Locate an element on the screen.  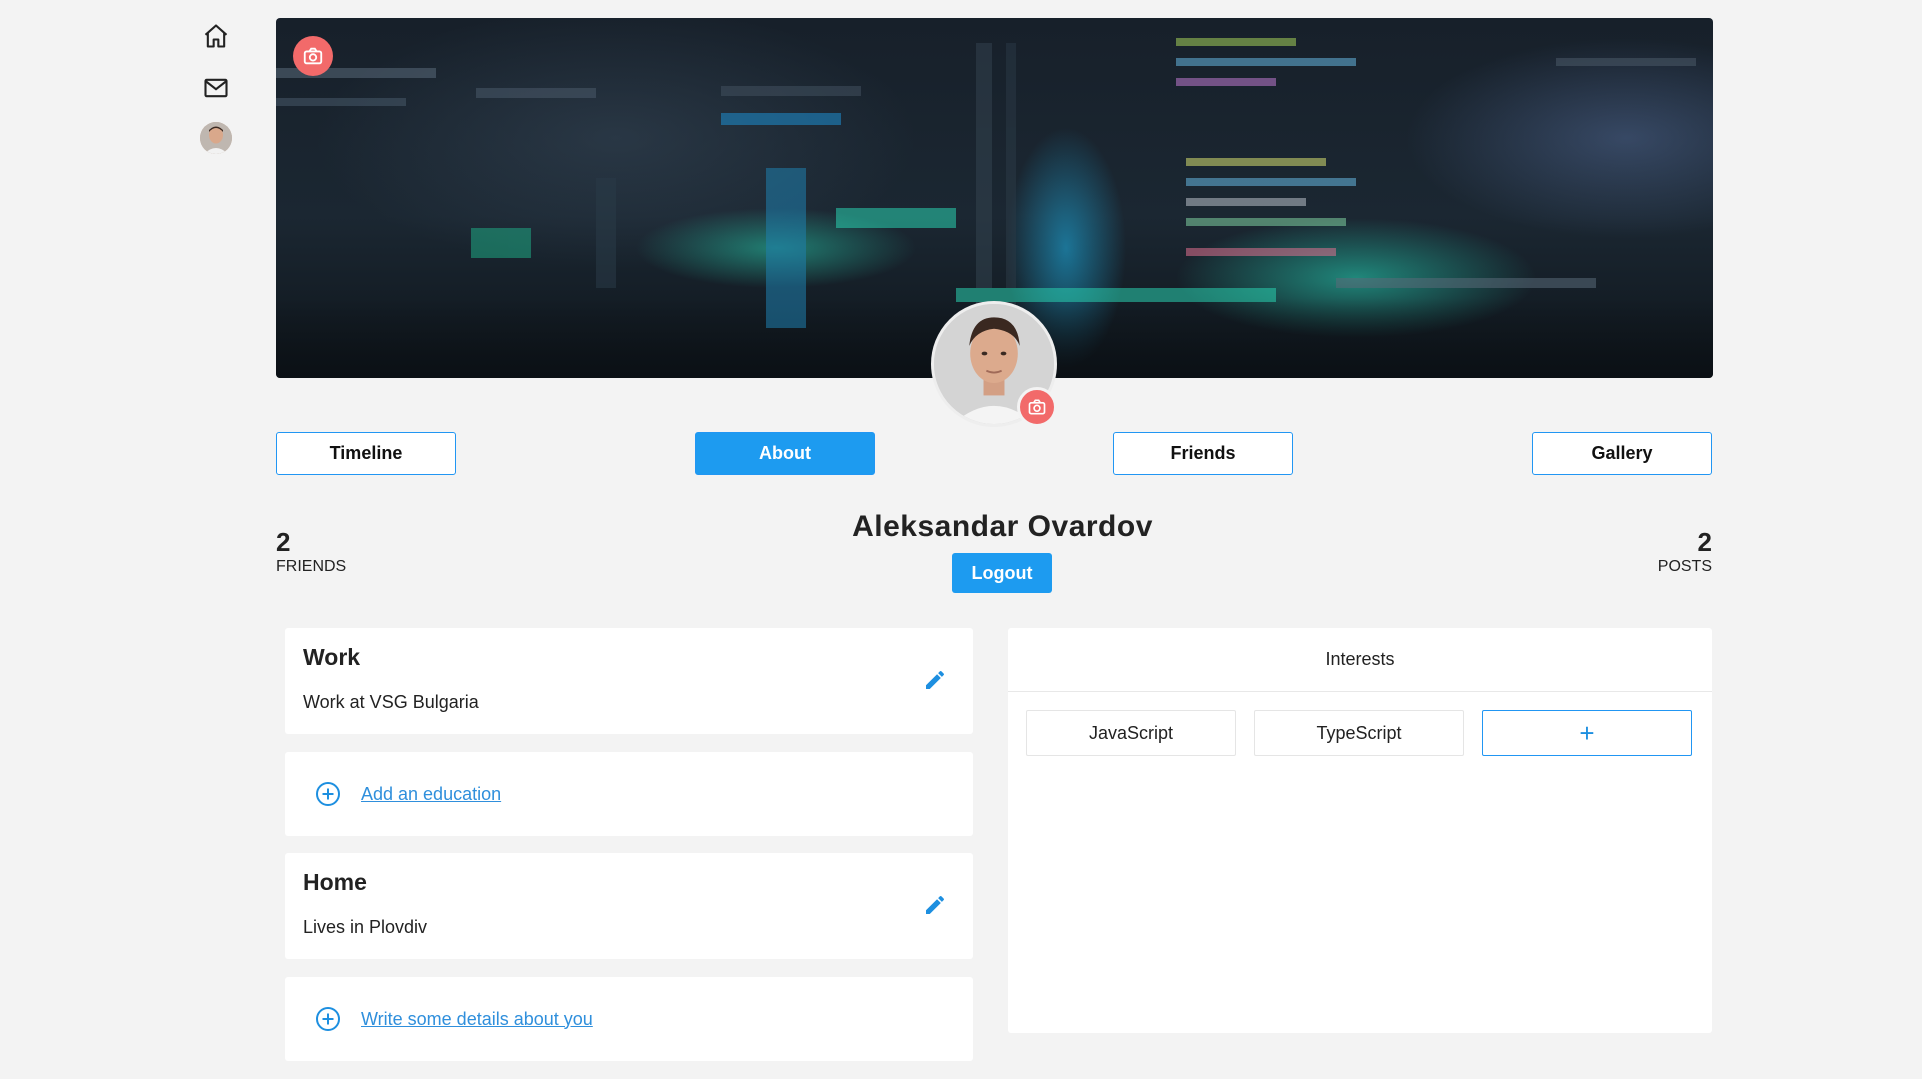
work-title: Work is located at coordinates (332, 657).